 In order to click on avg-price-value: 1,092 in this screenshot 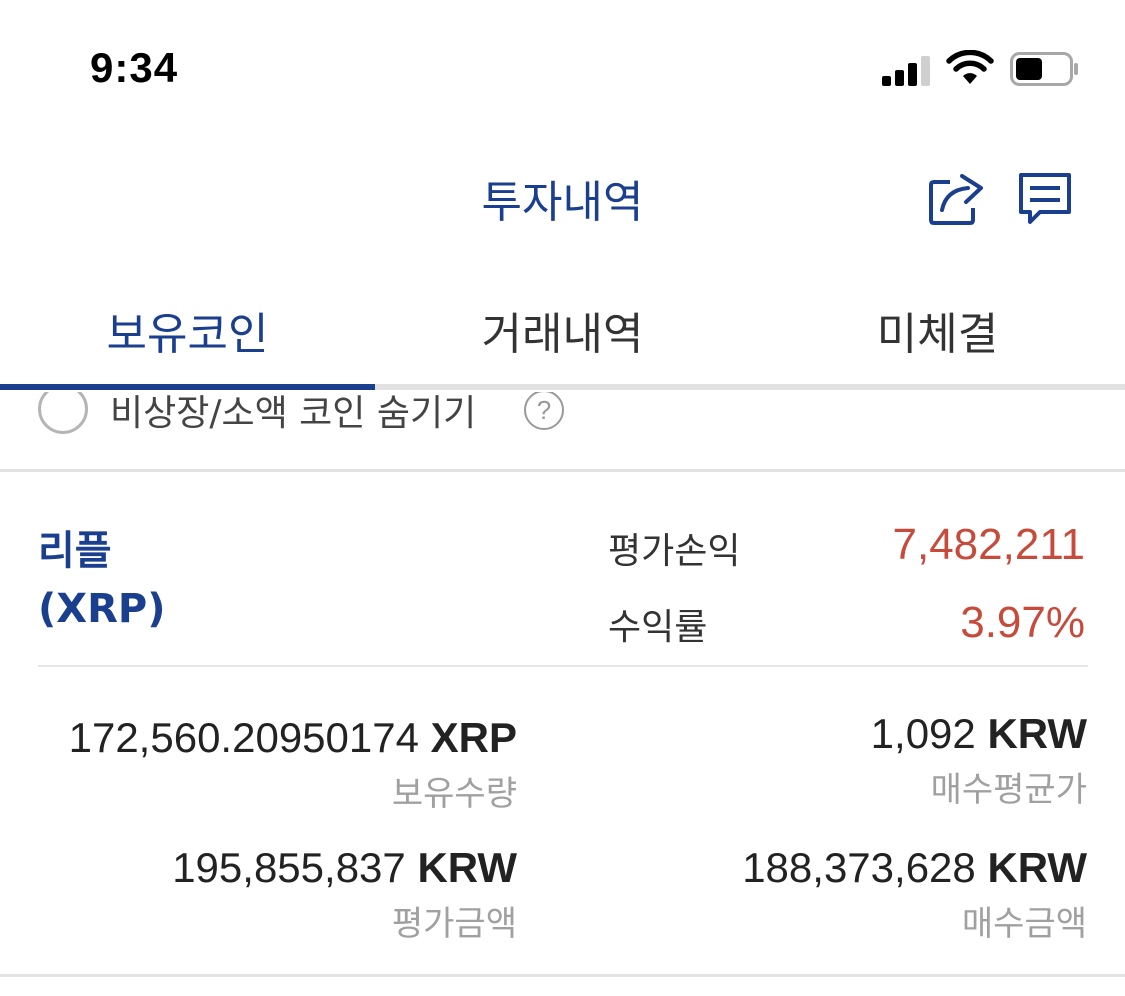, I will do `click(923, 733)`.